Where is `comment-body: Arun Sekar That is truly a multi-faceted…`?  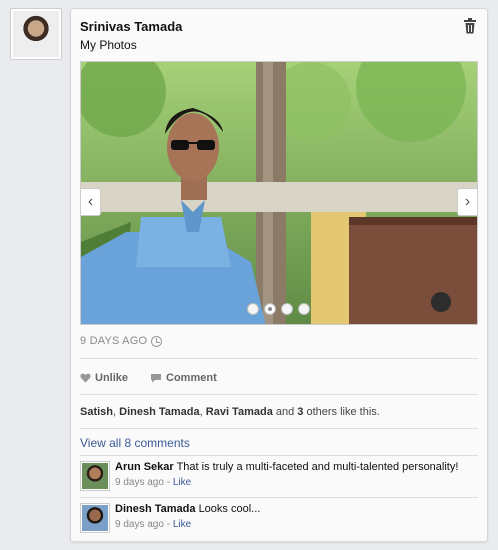 comment-body: Arun Sekar That is truly a multi-faceted… is located at coordinates (286, 476).